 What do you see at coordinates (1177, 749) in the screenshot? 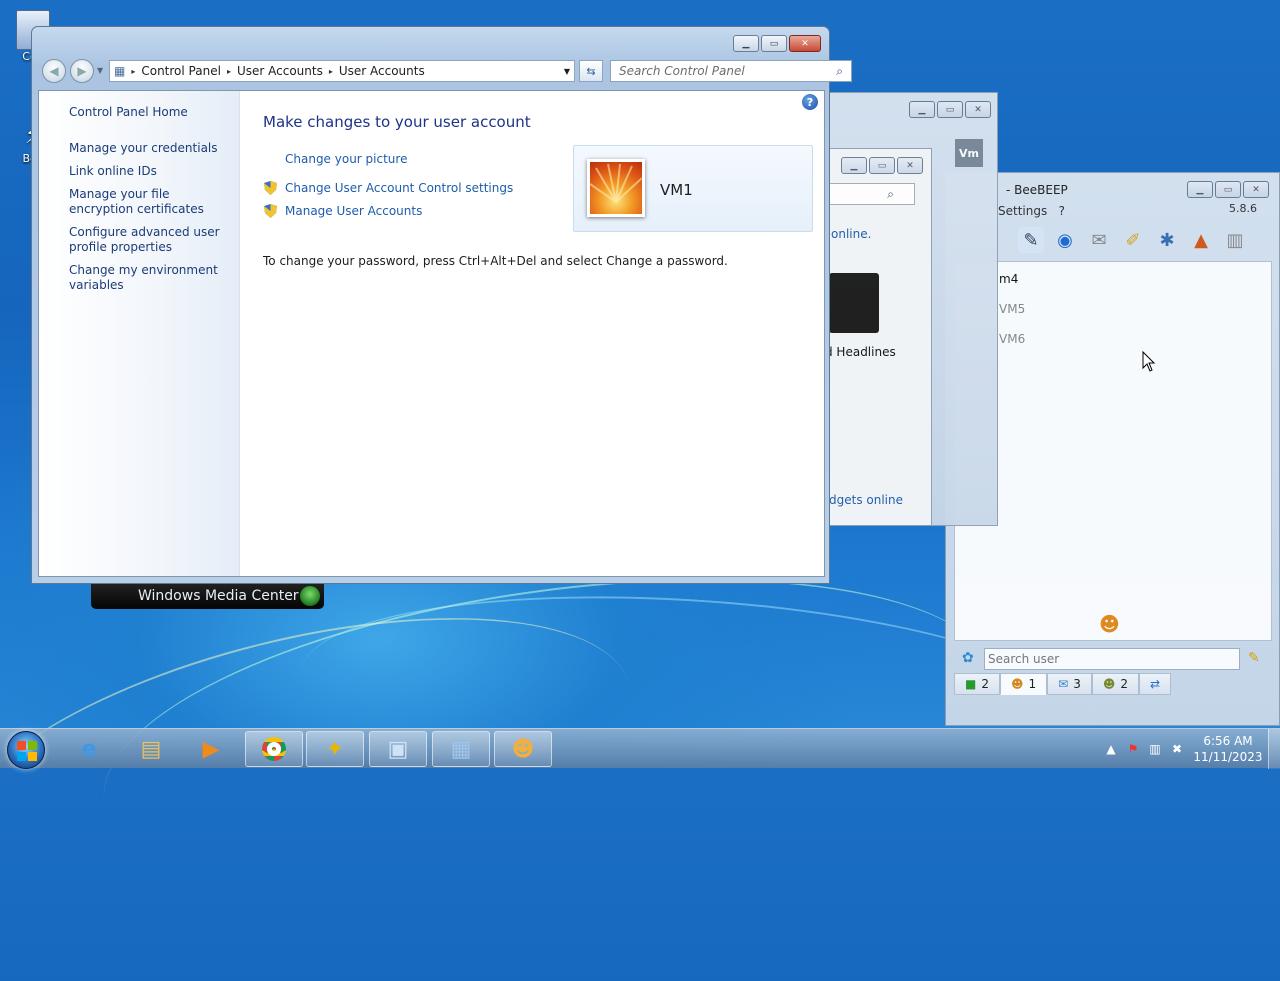
I see `volume-muted-icon: ✖` at bounding box center [1177, 749].